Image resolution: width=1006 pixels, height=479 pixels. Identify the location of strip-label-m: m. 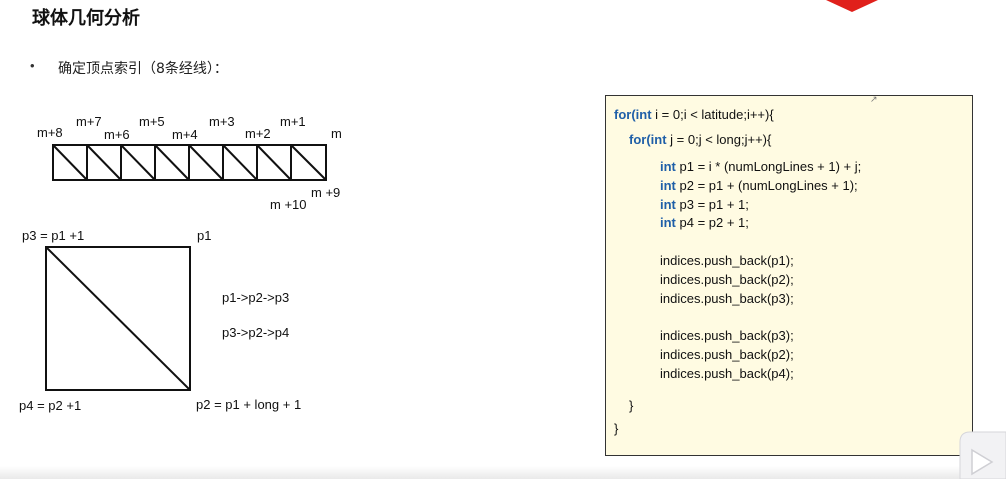
(336, 133).